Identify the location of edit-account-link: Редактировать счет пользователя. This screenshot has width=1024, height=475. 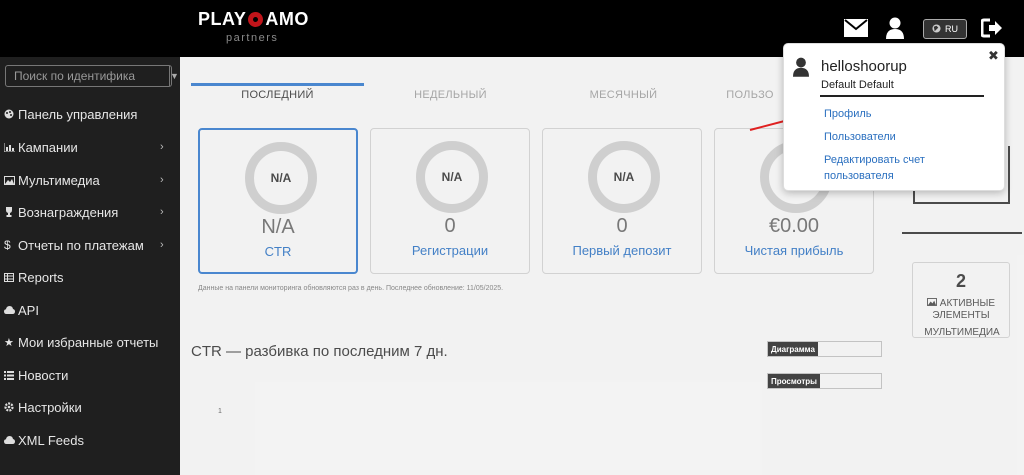
(899, 168).